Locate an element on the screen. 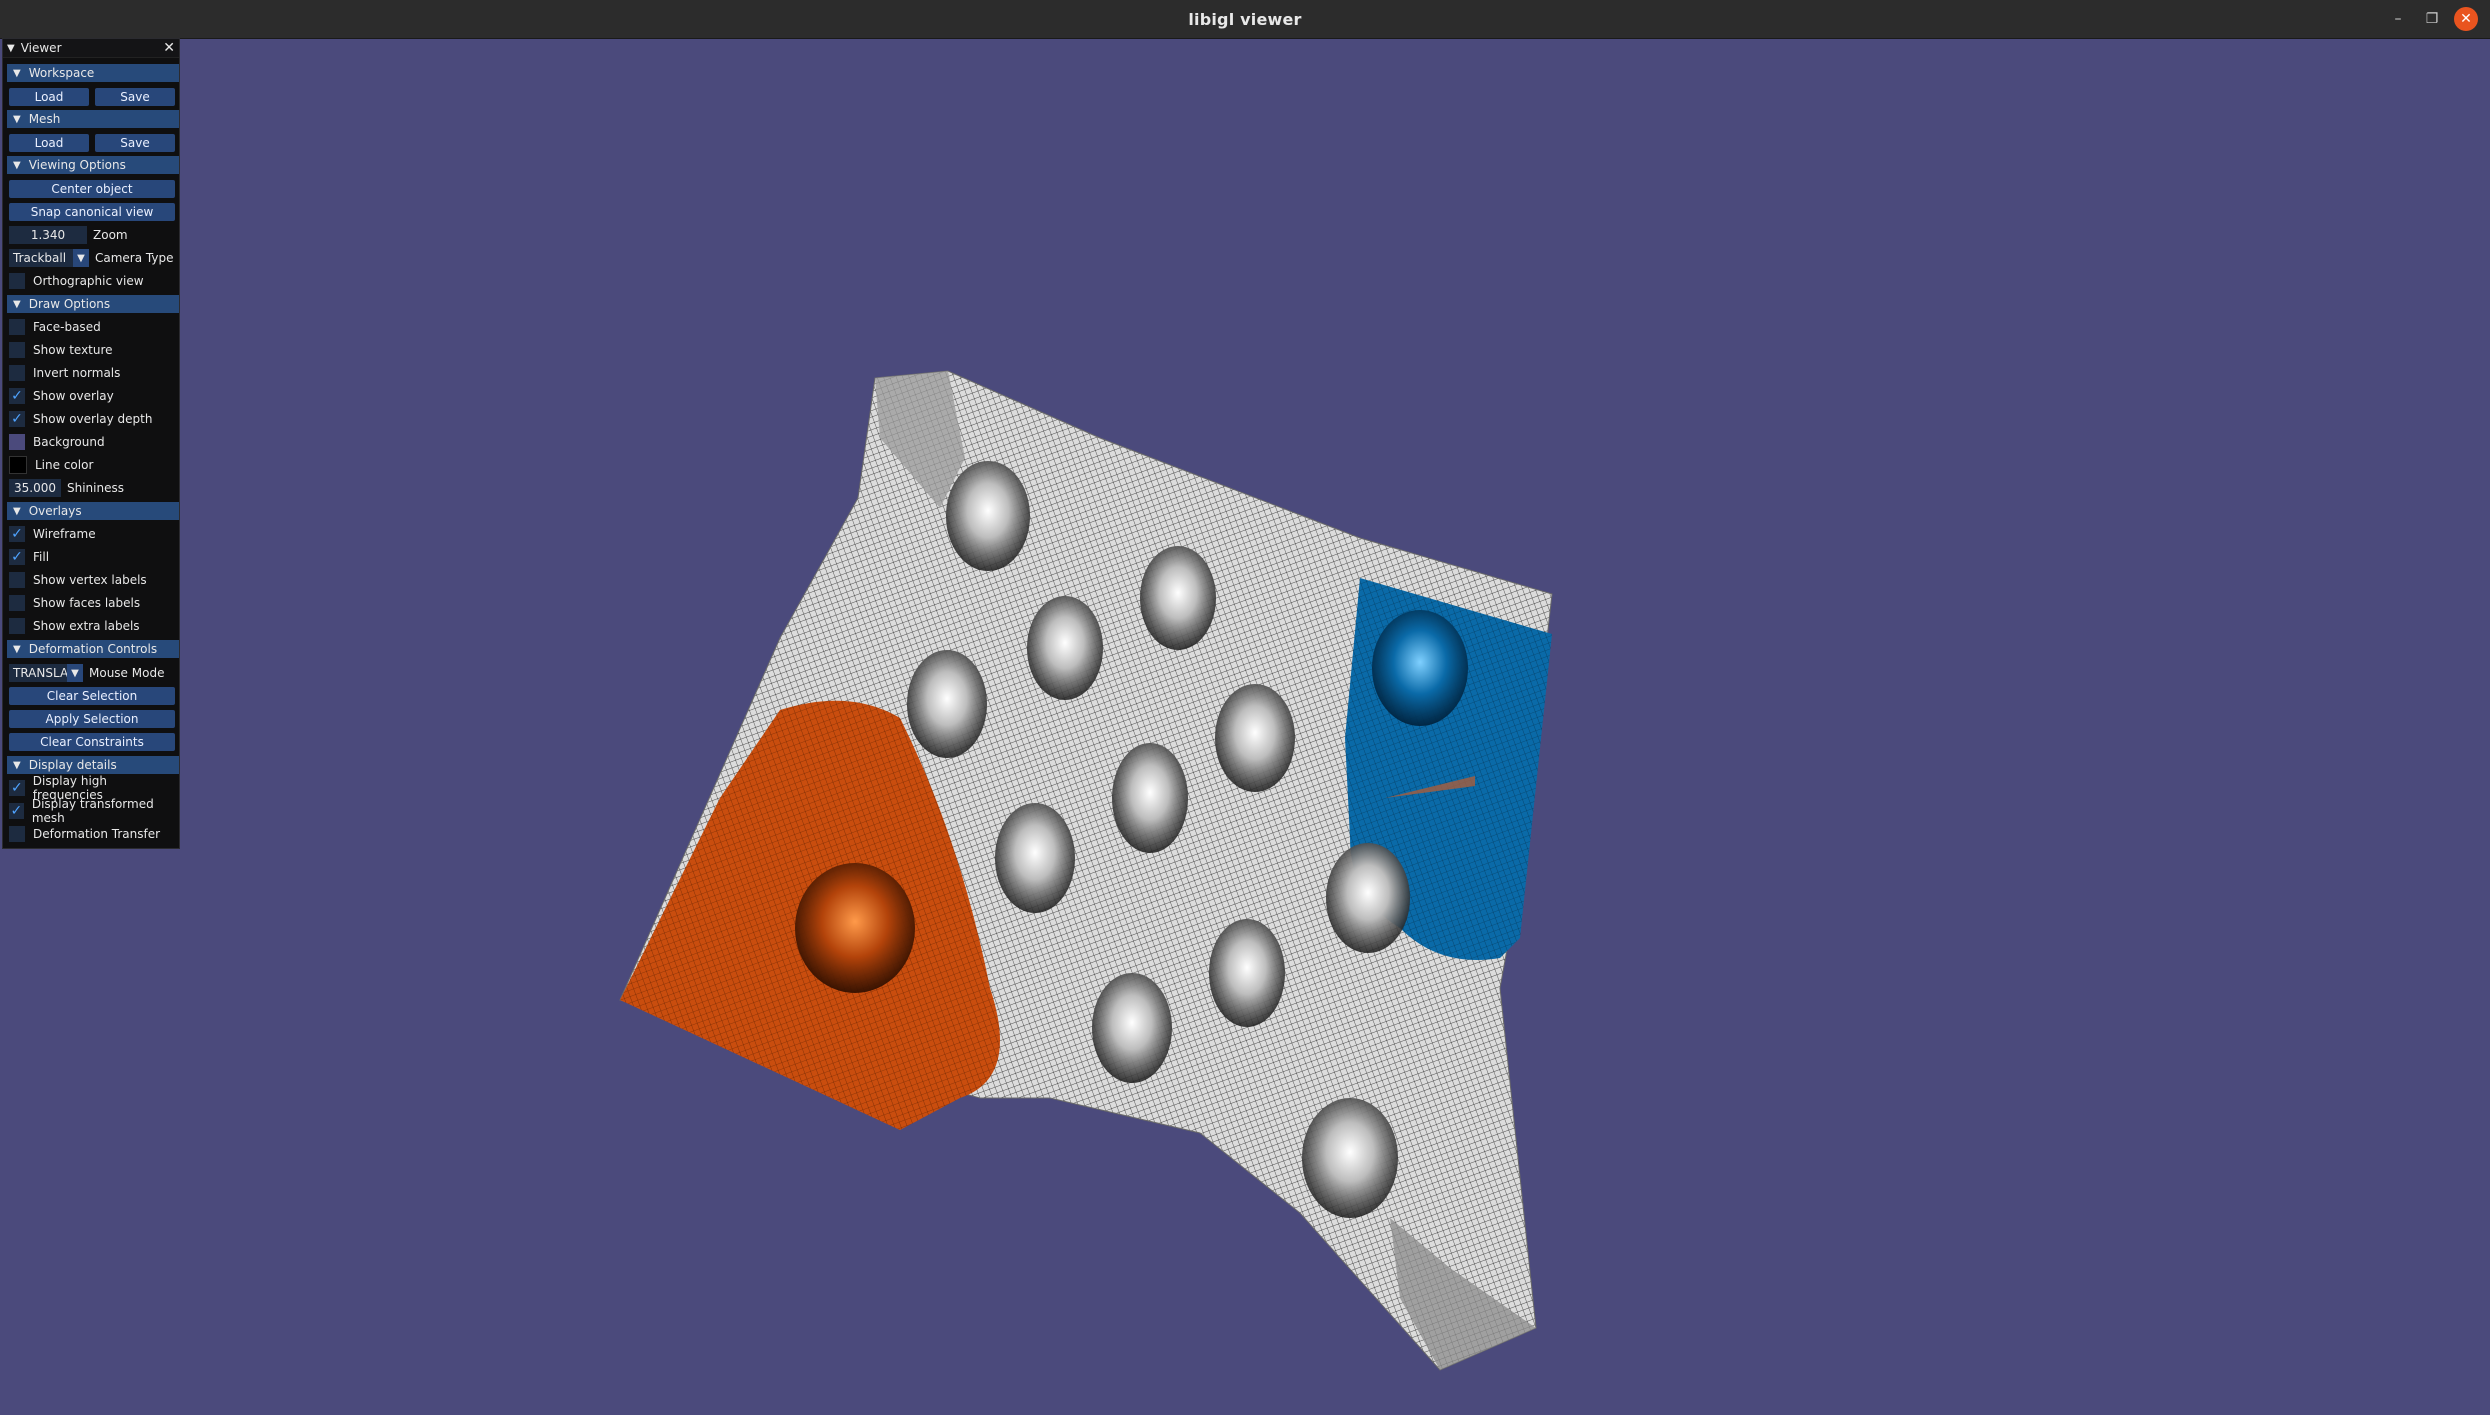 The image size is (2490, 1415). apply-selection-button: Apply Selection is located at coordinates (92, 719).